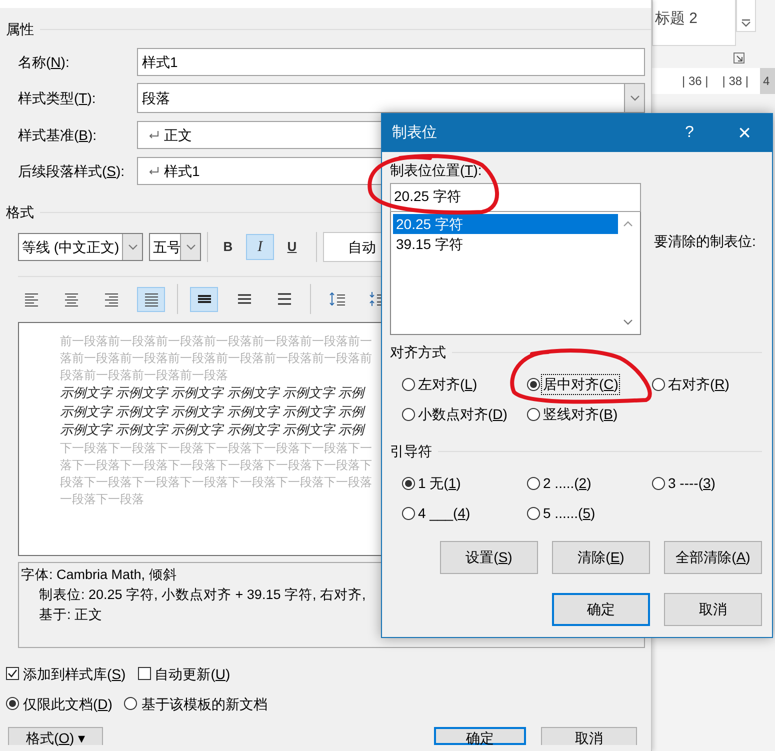 Image resolution: width=775 pixels, height=751 pixels. Describe the element at coordinates (692, 483) in the screenshot. I see `radio-label: 3 ----(3)` at that location.